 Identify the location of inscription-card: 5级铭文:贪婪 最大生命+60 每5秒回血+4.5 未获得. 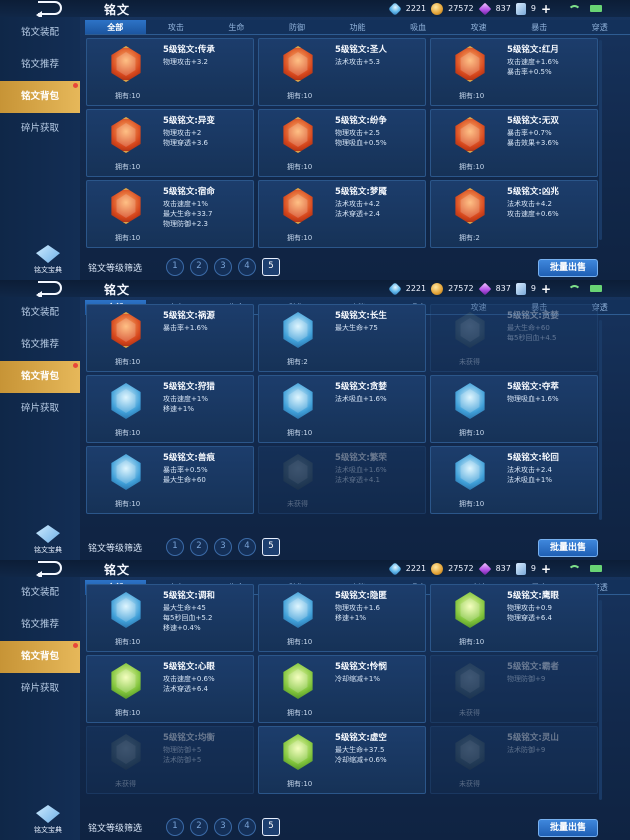
(514, 338).